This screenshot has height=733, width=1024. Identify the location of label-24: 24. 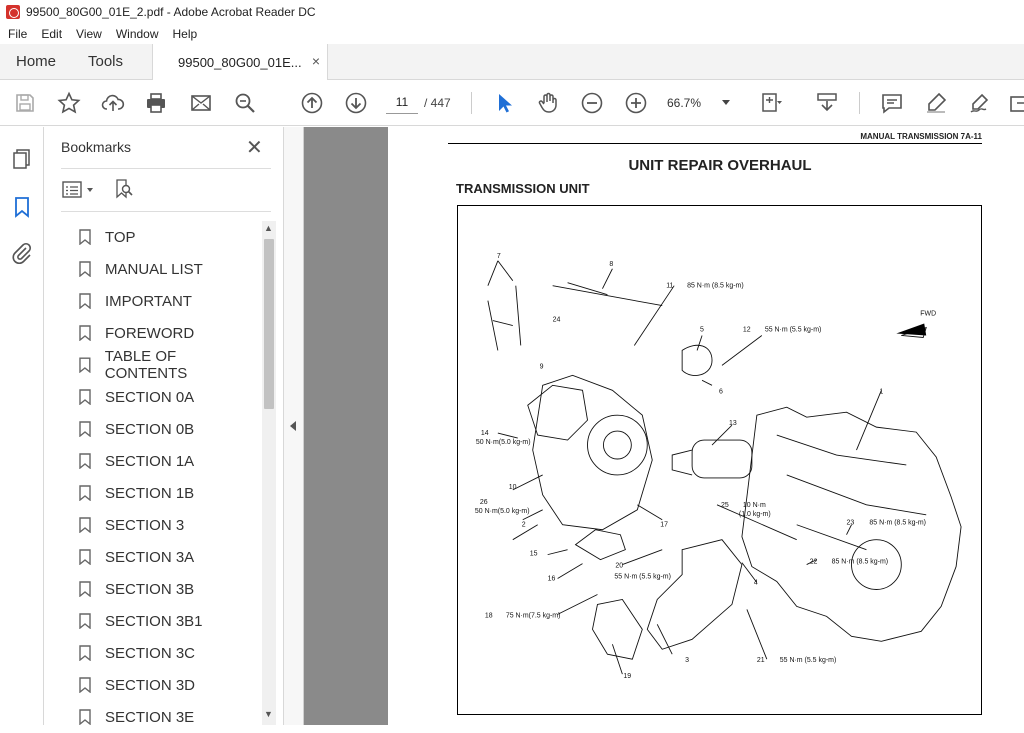
(557, 320).